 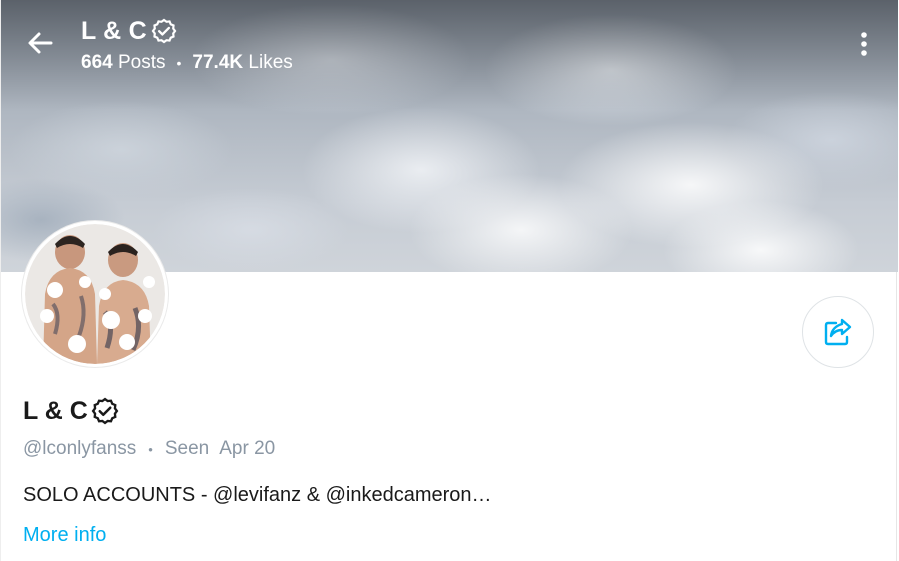 I want to click on profile-name-text: L & C, so click(x=55, y=410).